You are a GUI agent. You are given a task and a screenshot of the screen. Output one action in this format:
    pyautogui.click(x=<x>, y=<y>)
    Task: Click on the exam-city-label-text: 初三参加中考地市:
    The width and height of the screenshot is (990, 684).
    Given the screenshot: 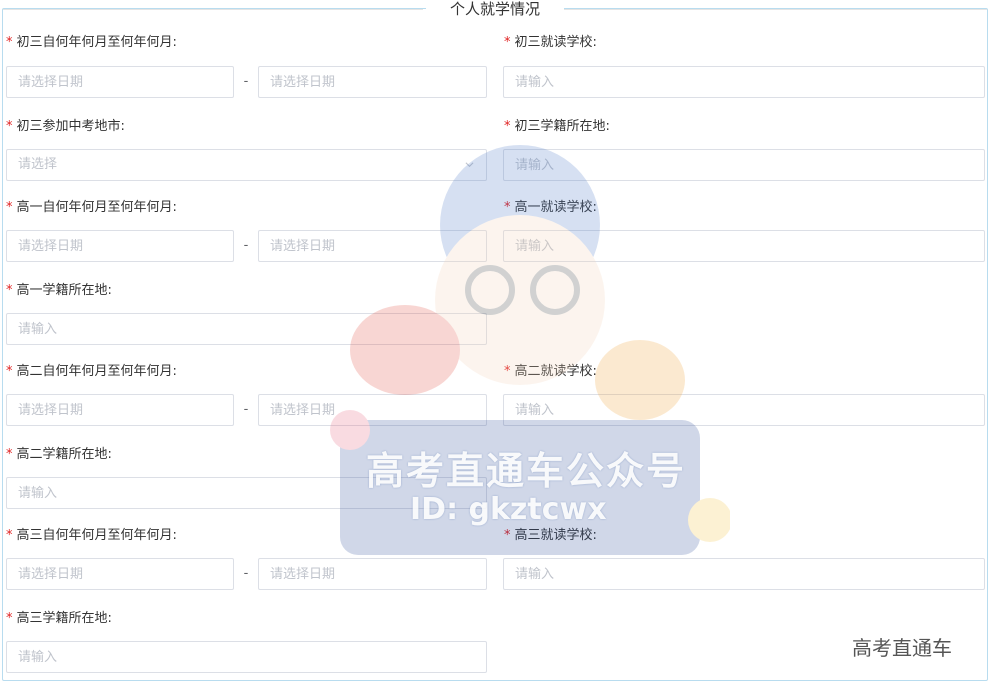 What is the action you would take?
    pyautogui.click(x=70, y=126)
    